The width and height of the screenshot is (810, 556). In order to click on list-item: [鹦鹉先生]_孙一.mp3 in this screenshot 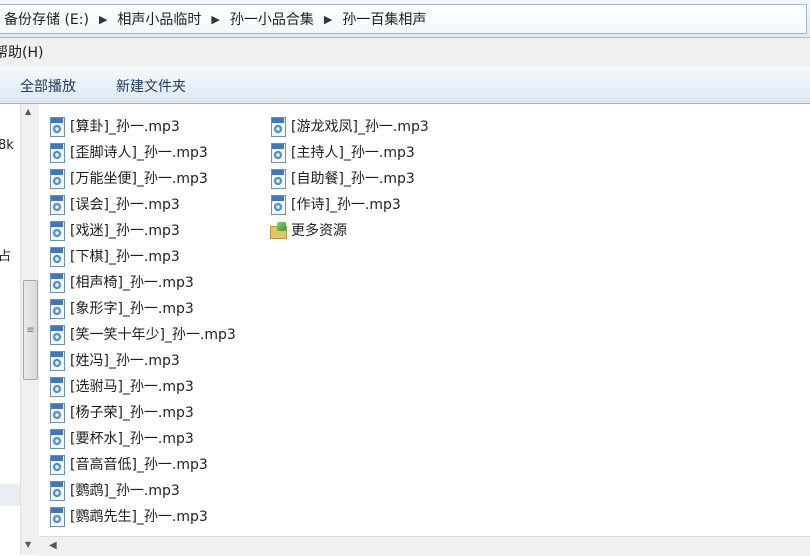, I will do `click(128, 516)`.